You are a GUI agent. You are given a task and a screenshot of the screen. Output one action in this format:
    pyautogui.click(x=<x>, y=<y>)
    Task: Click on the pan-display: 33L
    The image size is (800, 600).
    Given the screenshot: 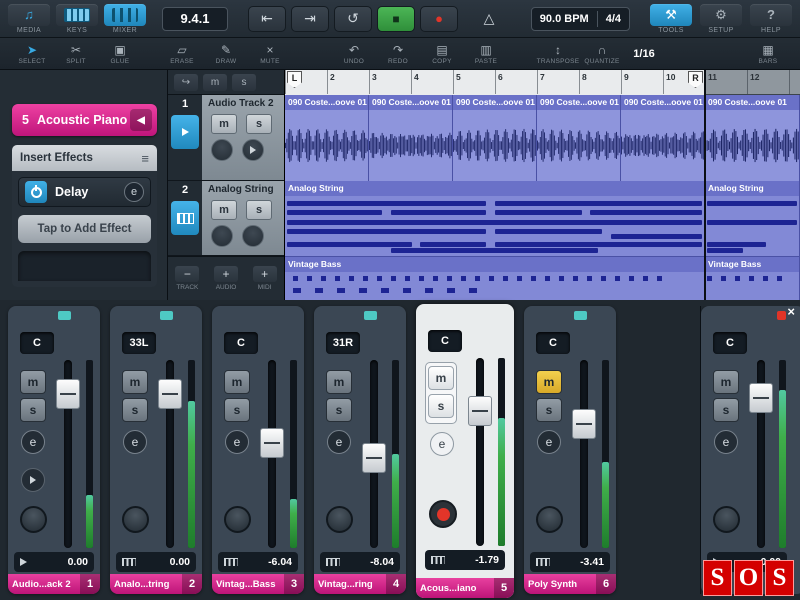 What is the action you would take?
    pyautogui.click(x=139, y=343)
    